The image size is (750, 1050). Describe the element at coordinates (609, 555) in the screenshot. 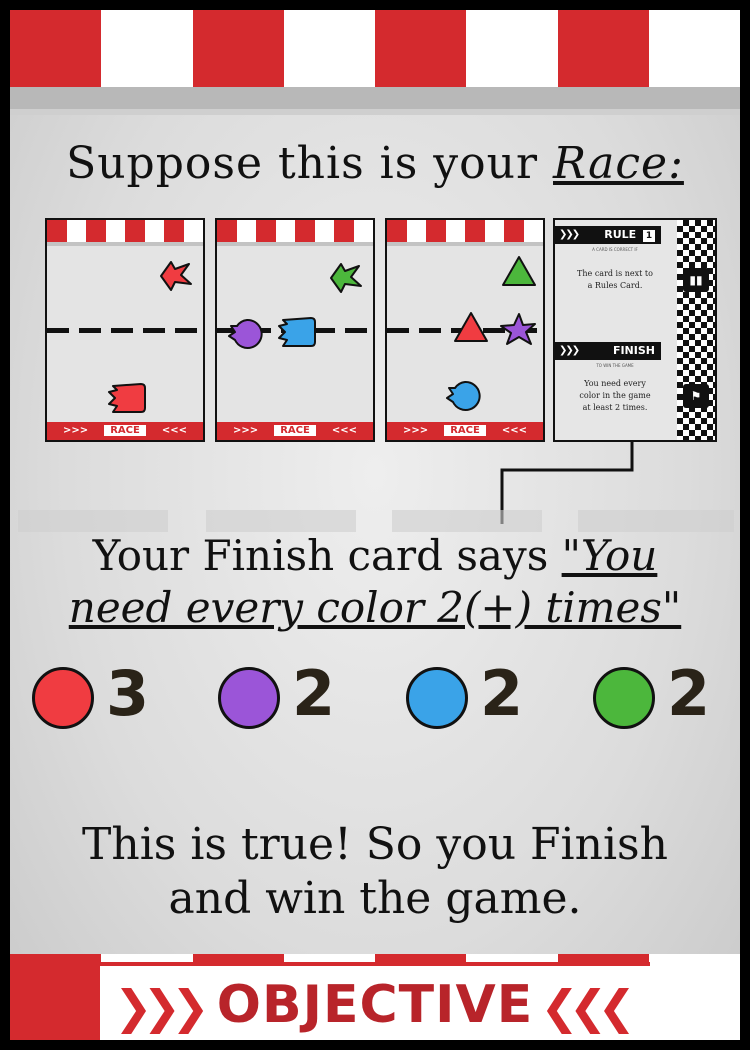

I see `finish-quote-start: "You` at that location.